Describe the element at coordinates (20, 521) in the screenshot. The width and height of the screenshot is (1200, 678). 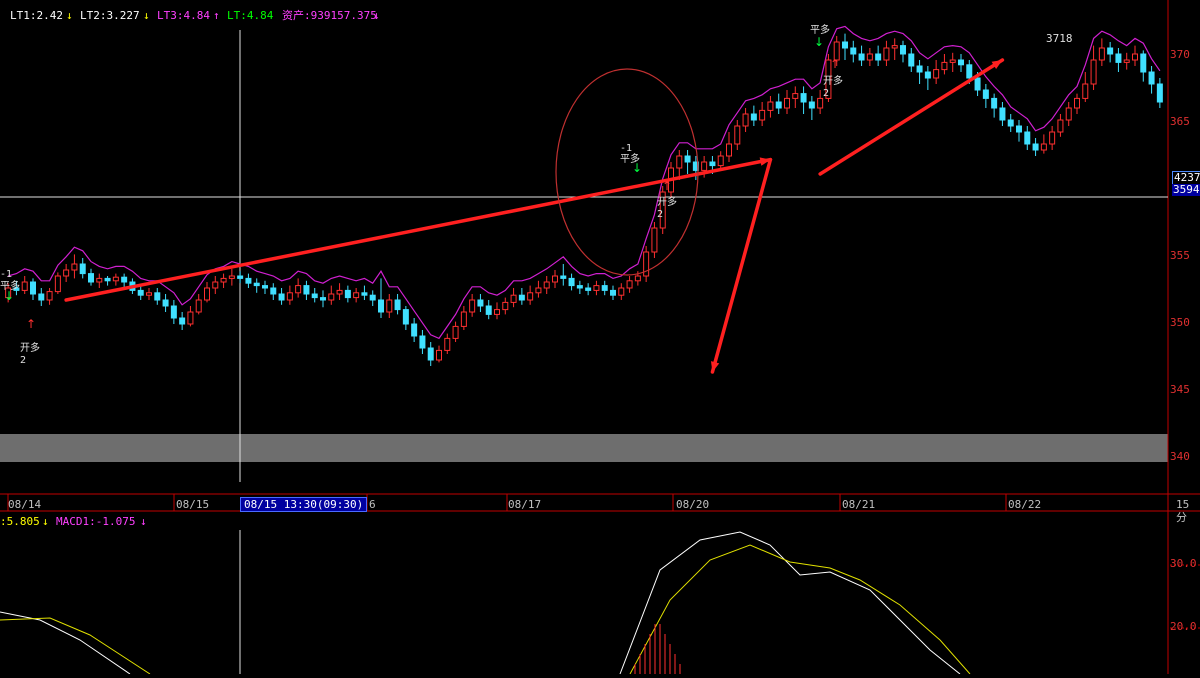
I see `indicator-value: :5.805` at that location.